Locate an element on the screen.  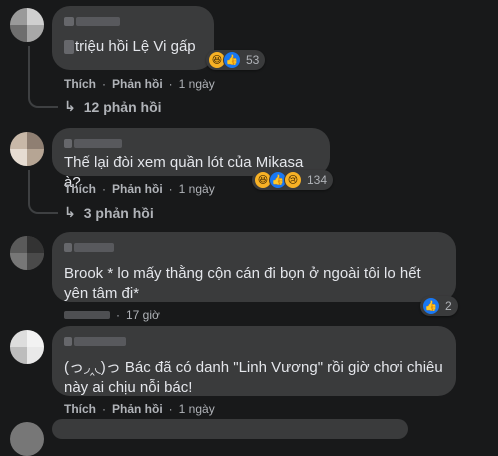
view-replies-link: ↳ 12 phản hồi is located at coordinates (113, 106).